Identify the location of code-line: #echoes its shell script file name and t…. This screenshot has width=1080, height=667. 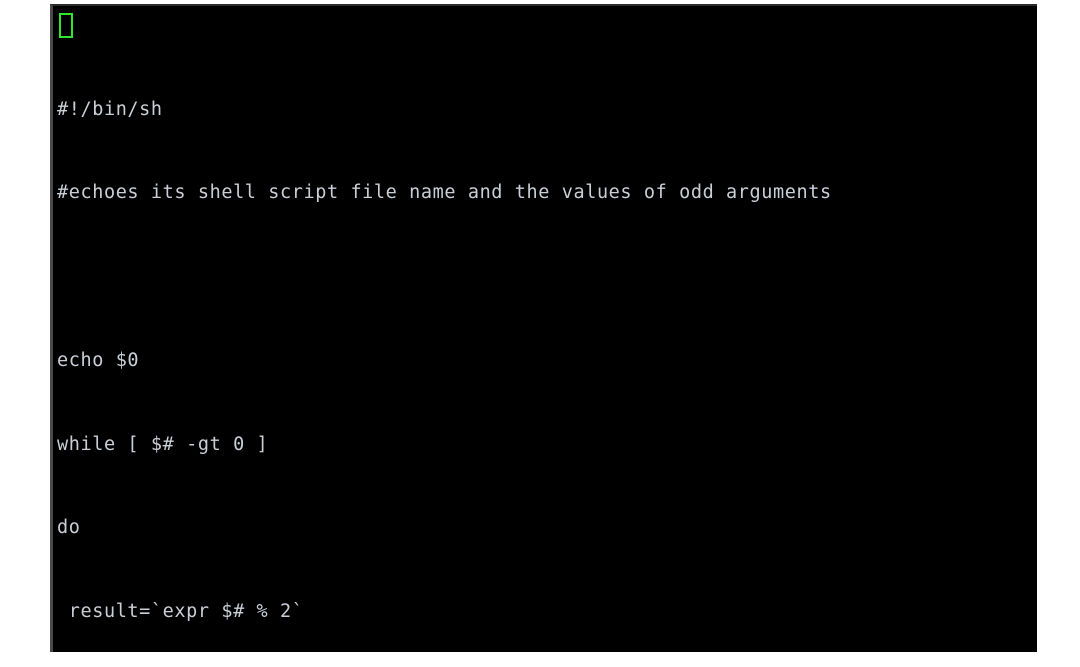
(444, 193).